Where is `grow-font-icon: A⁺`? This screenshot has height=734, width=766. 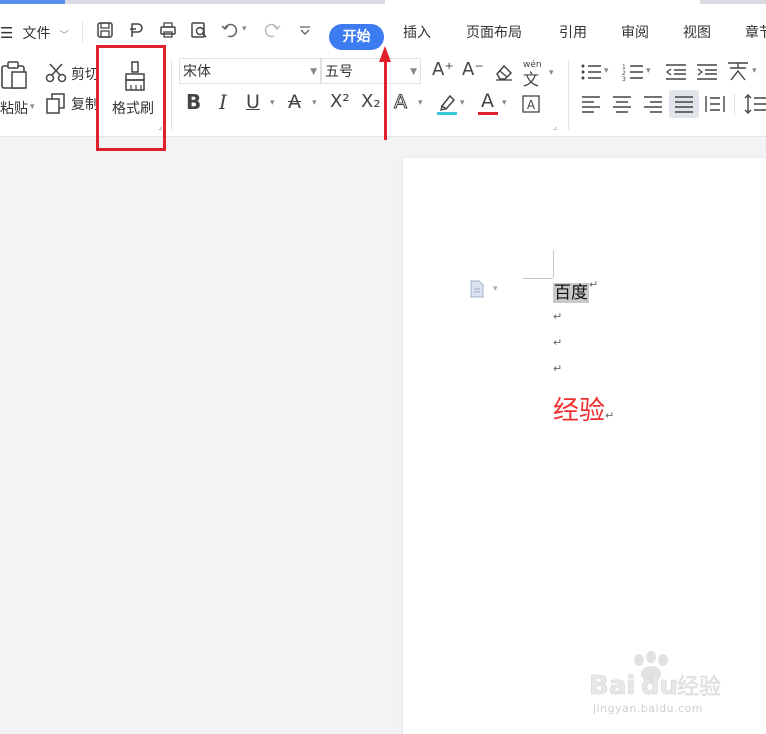
grow-font-icon: A⁺ is located at coordinates (443, 70).